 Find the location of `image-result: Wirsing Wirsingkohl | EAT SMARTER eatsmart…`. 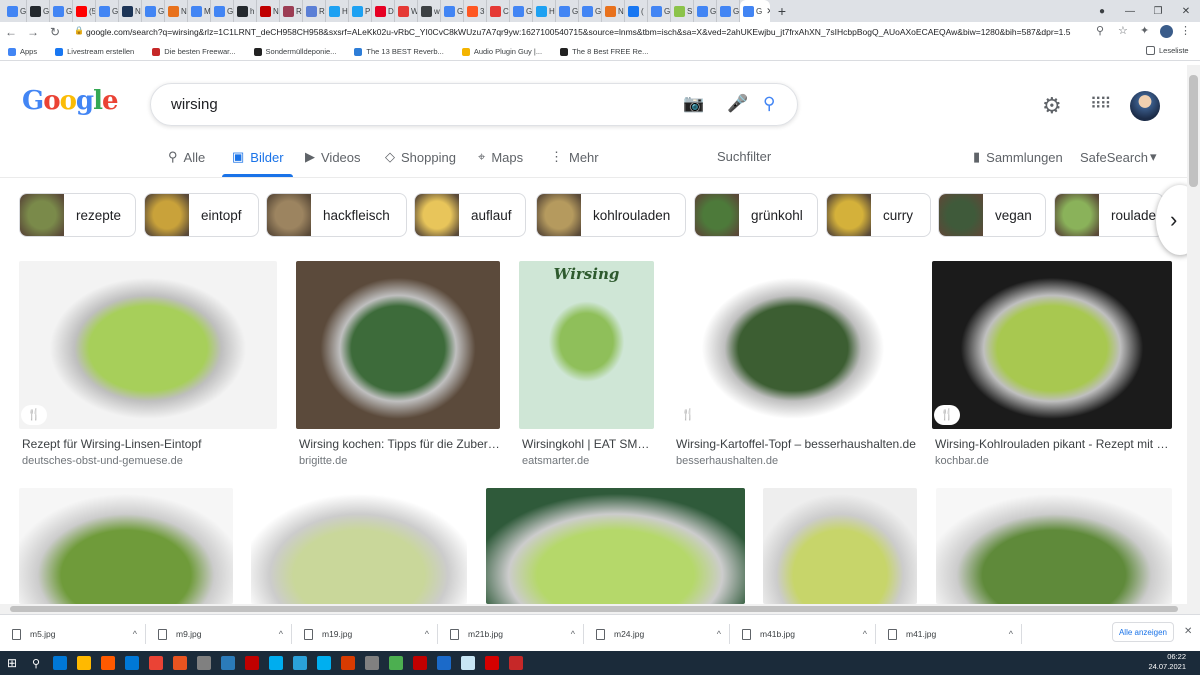

image-result: Wirsing Wirsingkohl | EAT SMARTER eatsmart… is located at coordinates (588, 366).